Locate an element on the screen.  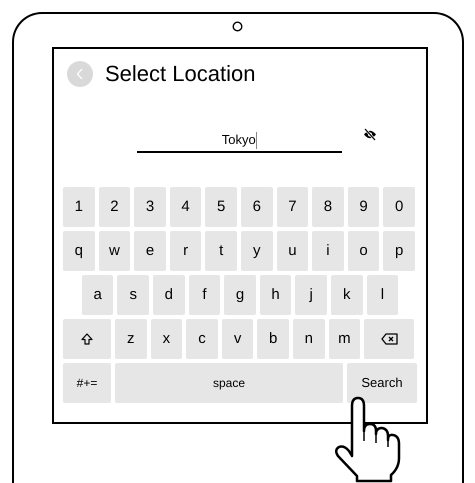
key: m is located at coordinates (344, 339).